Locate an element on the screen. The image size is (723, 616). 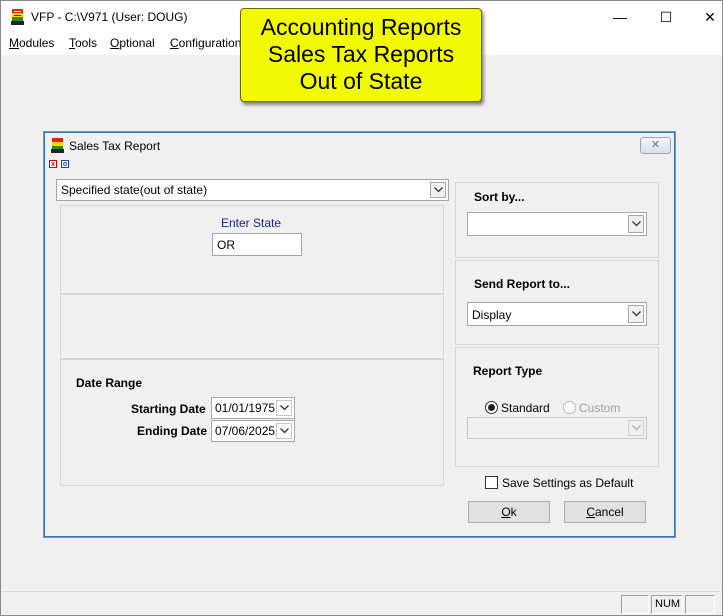
dialog-title: Sales Tax Report is located at coordinates (115, 146).